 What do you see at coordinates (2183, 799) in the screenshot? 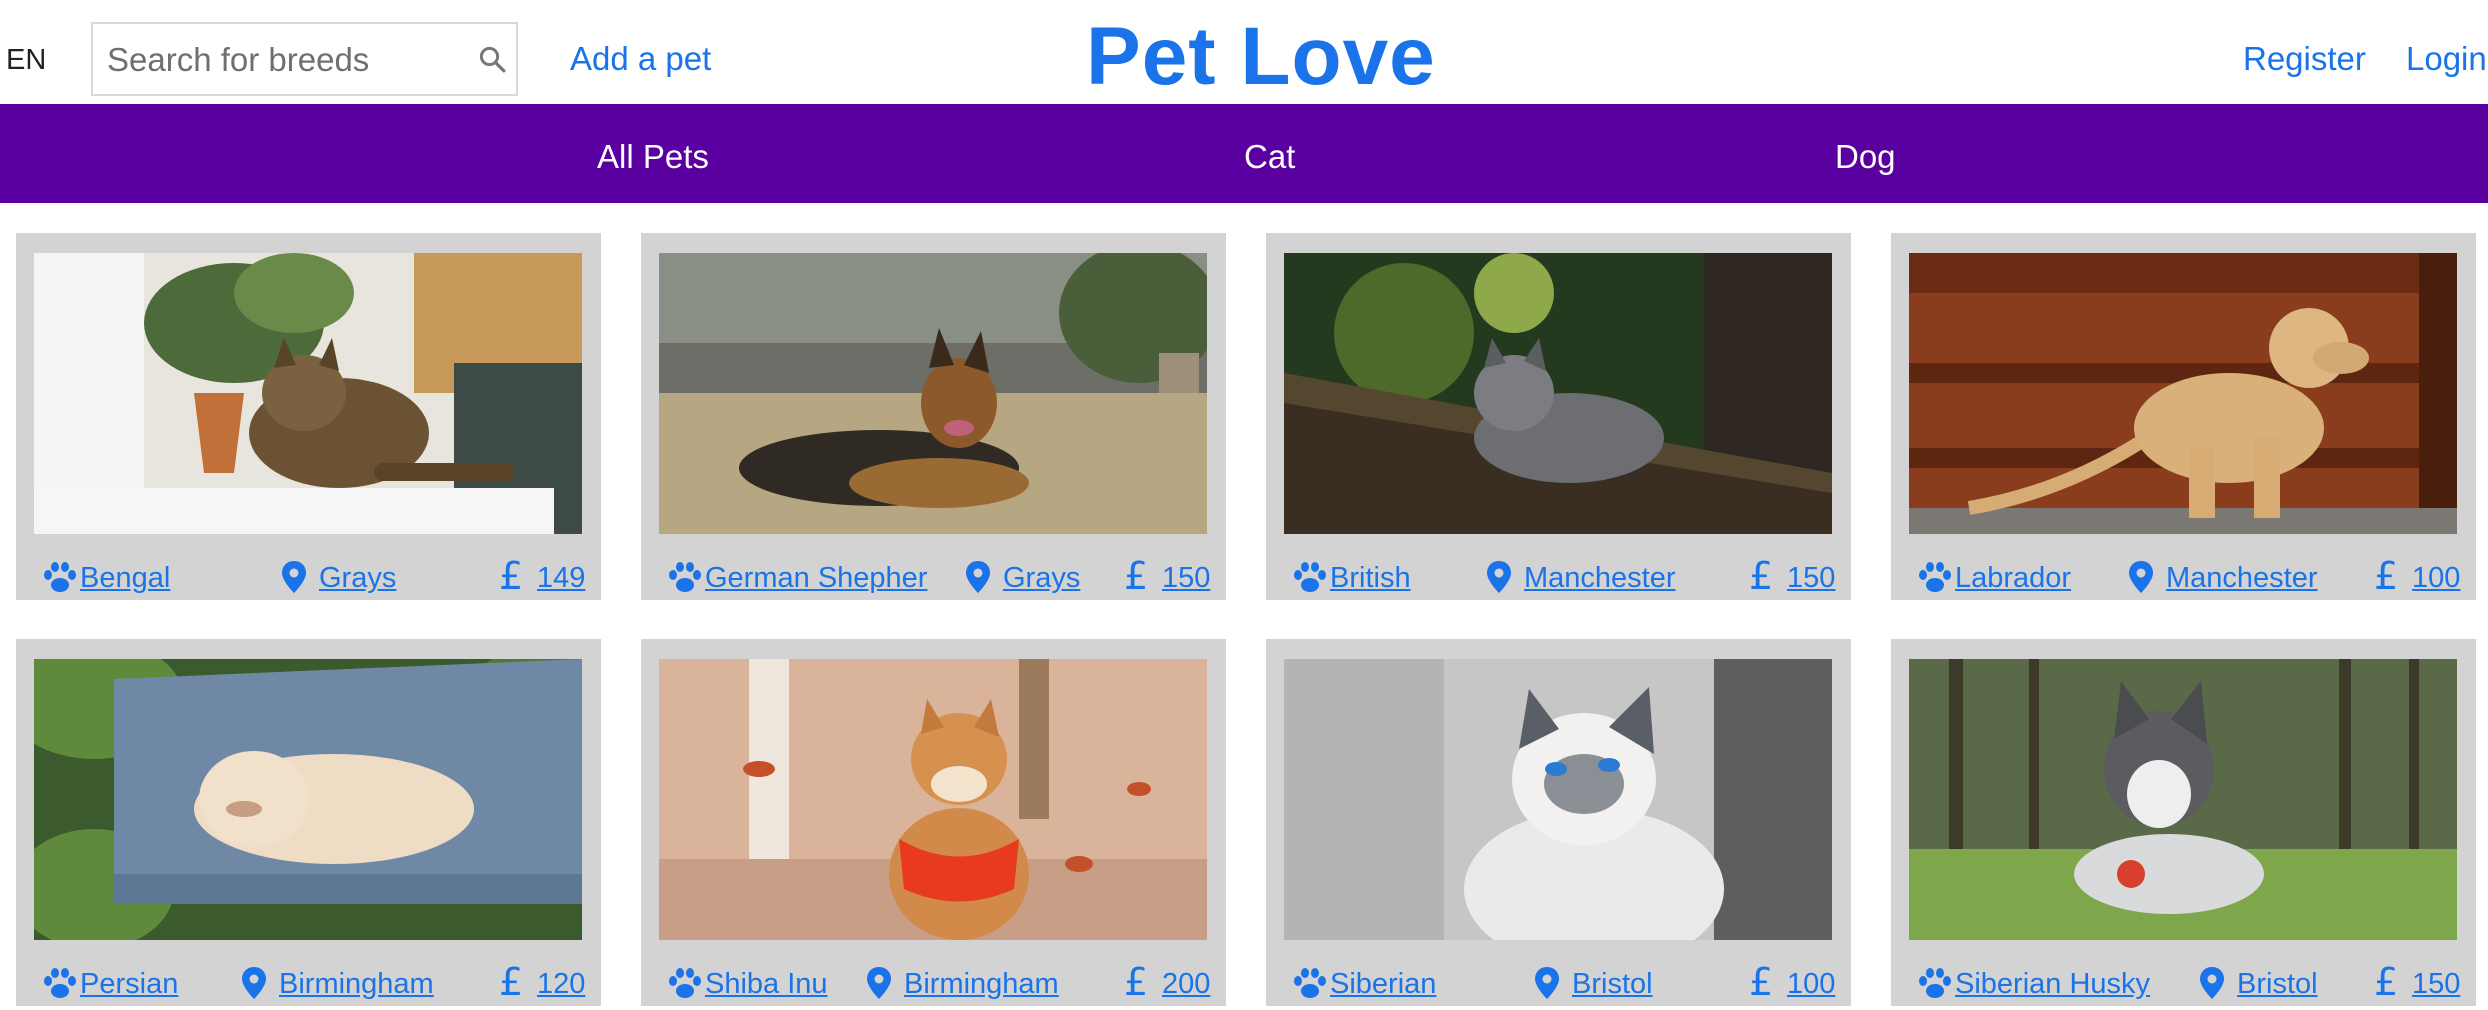
I see `pet-photo-siberian-husky` at bounding box center [2183, 799].